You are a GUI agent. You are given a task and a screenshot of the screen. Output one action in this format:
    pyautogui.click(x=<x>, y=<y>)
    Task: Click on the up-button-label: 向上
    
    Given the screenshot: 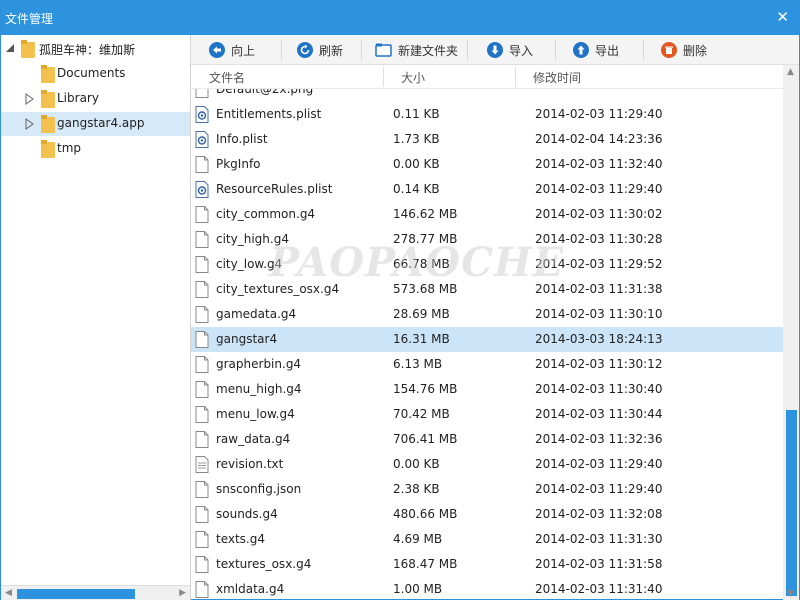 What is the action you would take?
    pyautogui.click(x=243, y=50)
    